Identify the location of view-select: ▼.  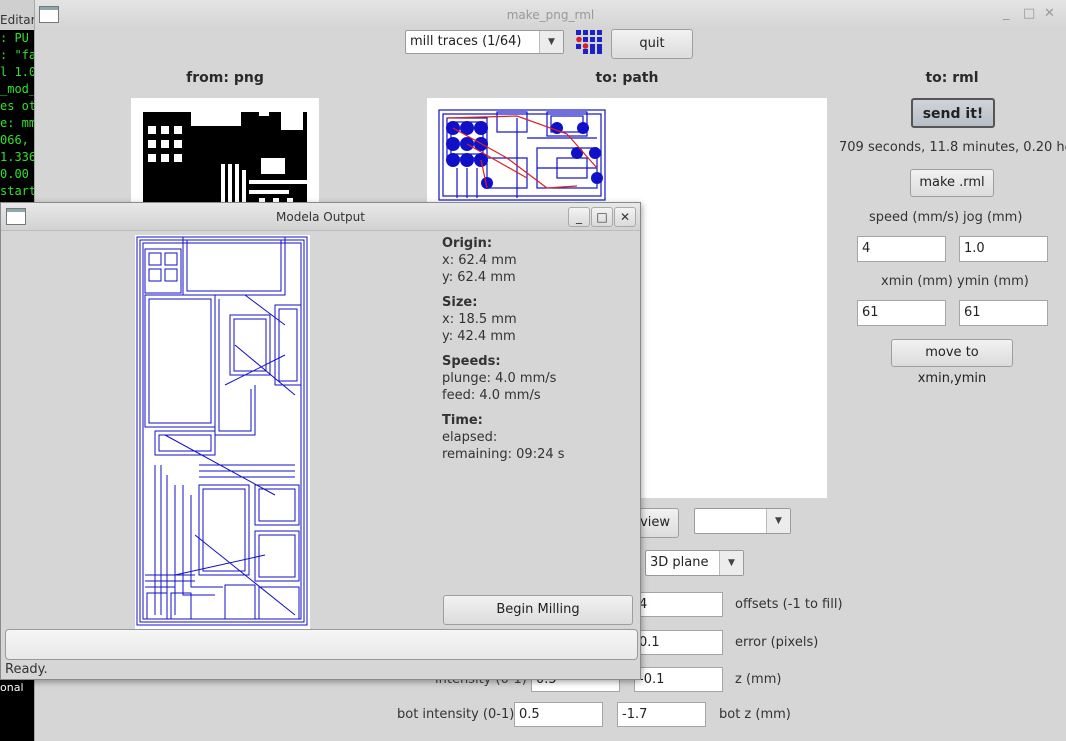
(742, 521).